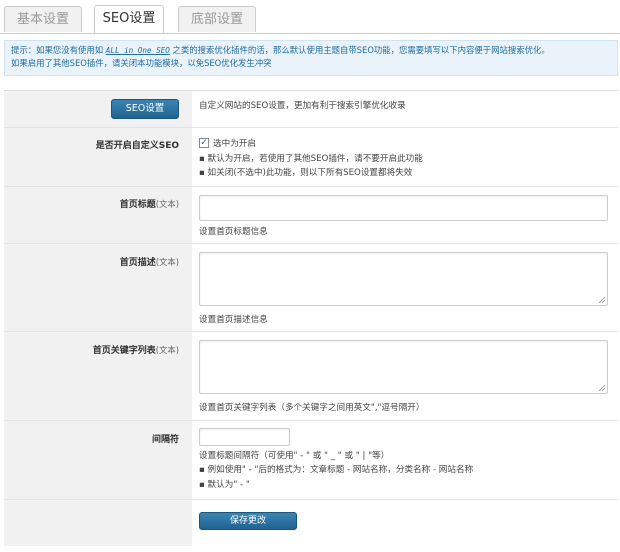  Describe the element at coordinates (137, 50) in the screenshot. I see `plugin-name: ALL in One SEO` at that location.